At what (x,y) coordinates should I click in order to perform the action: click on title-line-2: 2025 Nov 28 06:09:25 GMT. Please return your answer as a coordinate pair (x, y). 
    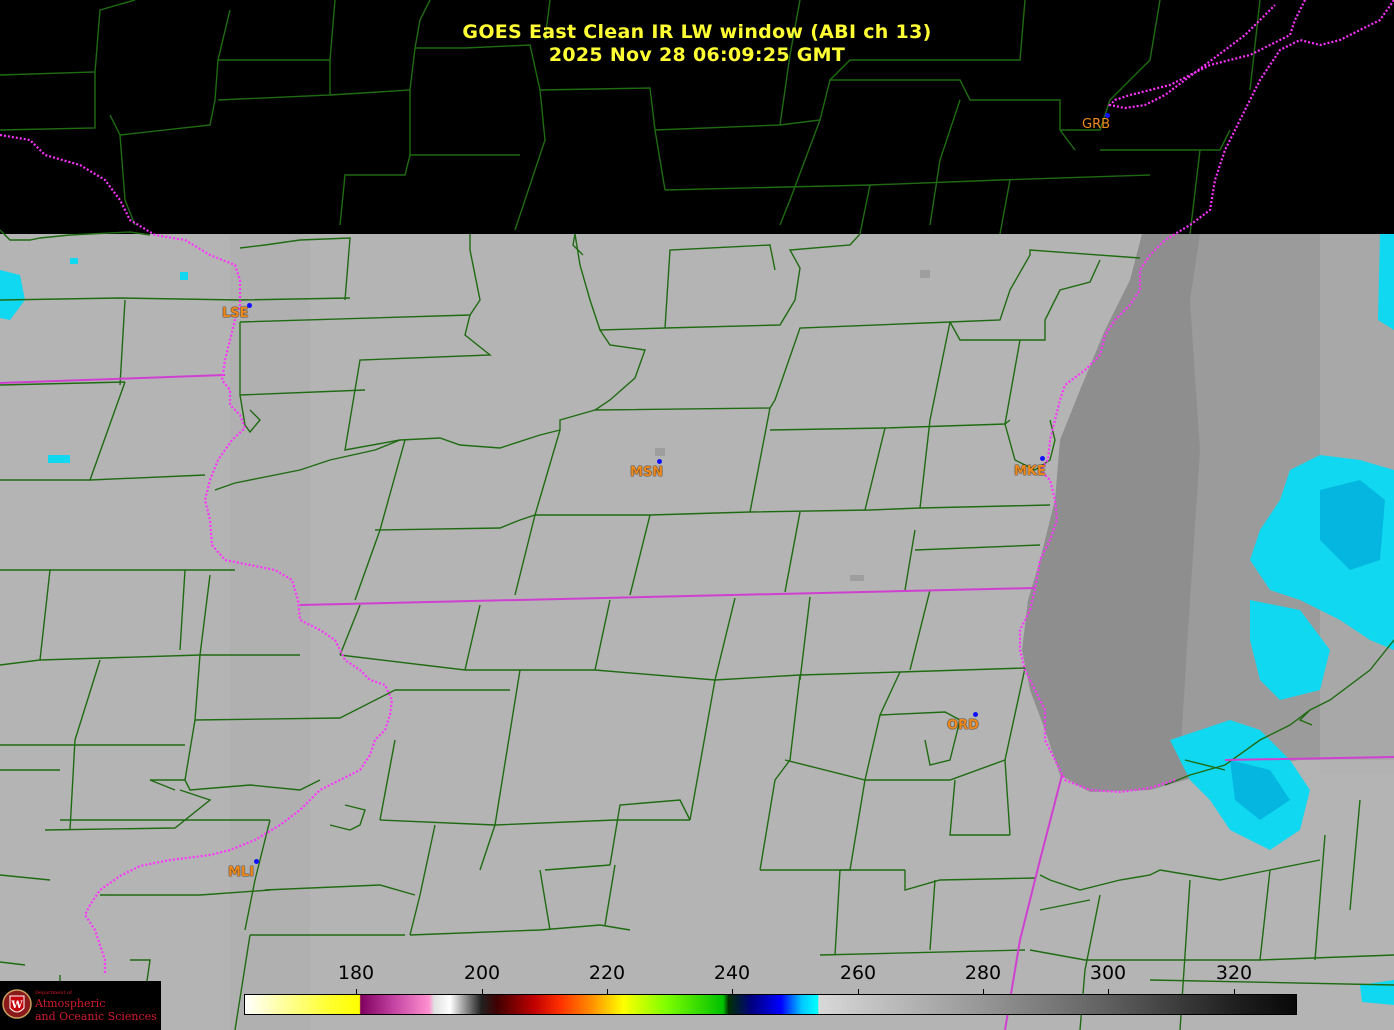
    Looking at the image, I should click on (697, 55).